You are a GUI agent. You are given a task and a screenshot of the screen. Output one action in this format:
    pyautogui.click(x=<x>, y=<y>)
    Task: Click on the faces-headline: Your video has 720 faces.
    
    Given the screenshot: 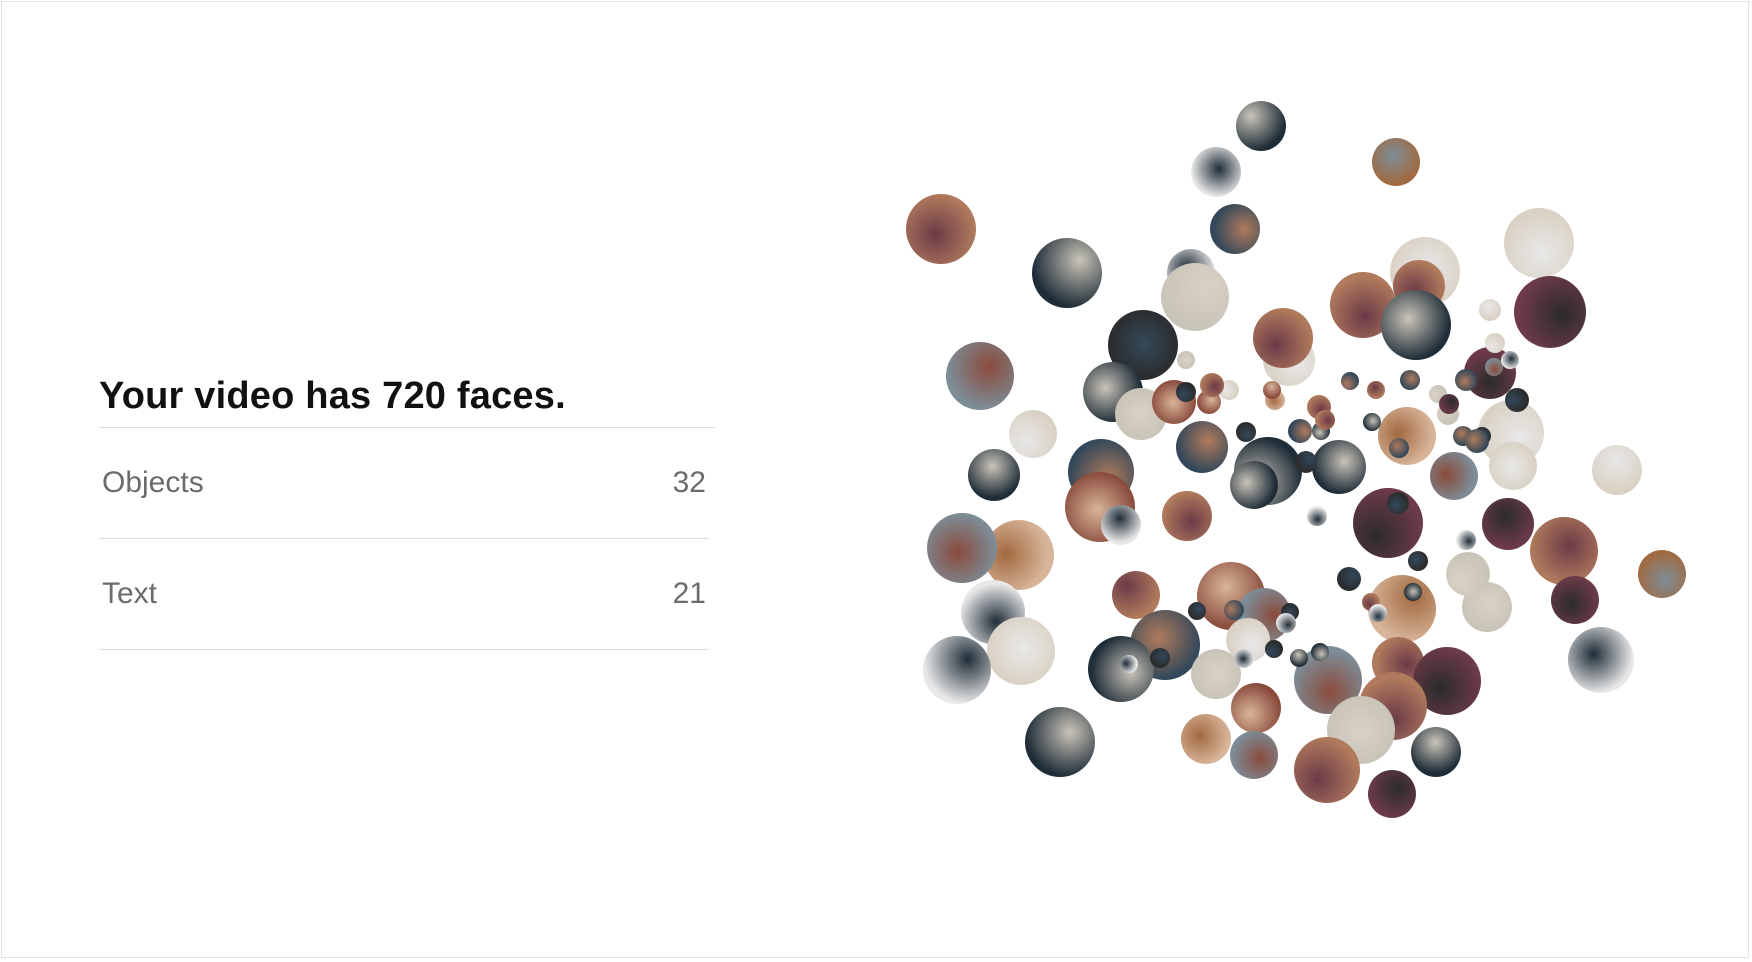 What is the action you would take?
    pyautogui.click(x=332, y=396)
    